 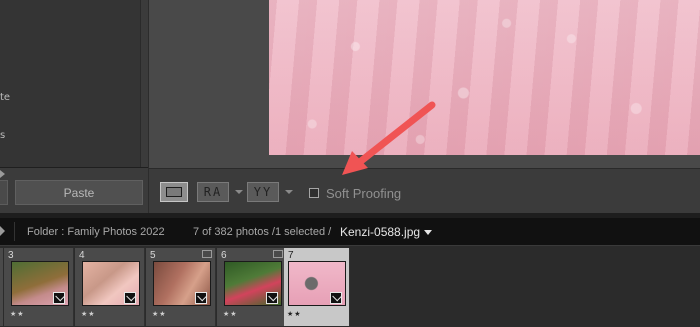 I want to click on divider, so click(x=14, y=231).